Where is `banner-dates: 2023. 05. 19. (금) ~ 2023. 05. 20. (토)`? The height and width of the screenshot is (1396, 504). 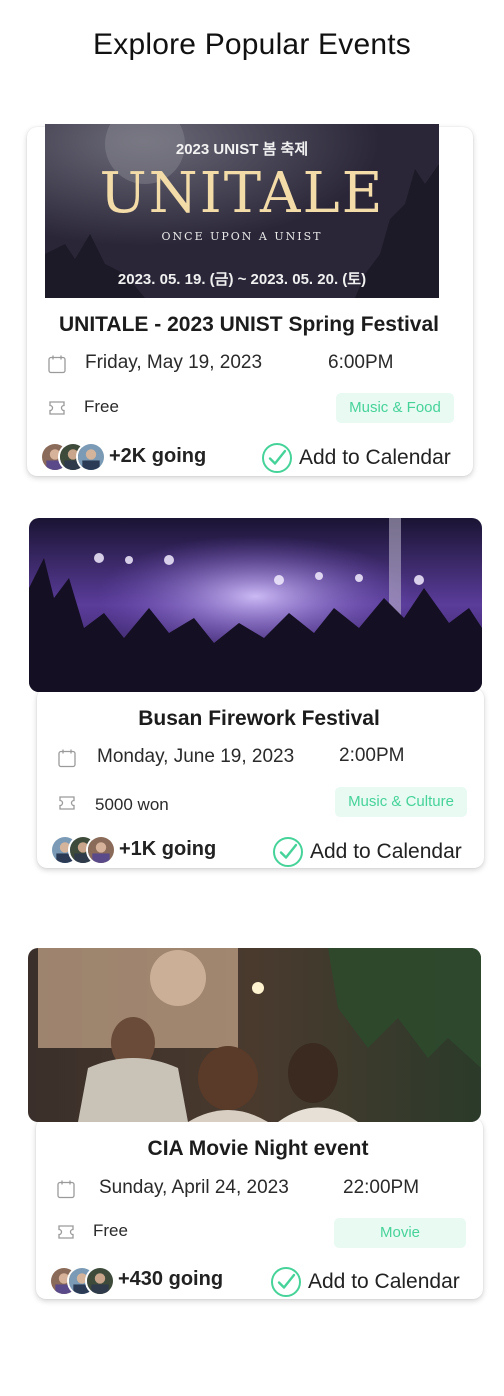
banner-dates: 2023. 05. 19. (금) ~ 2023. 05. 20. (토) is located at coordinates (242, 279).